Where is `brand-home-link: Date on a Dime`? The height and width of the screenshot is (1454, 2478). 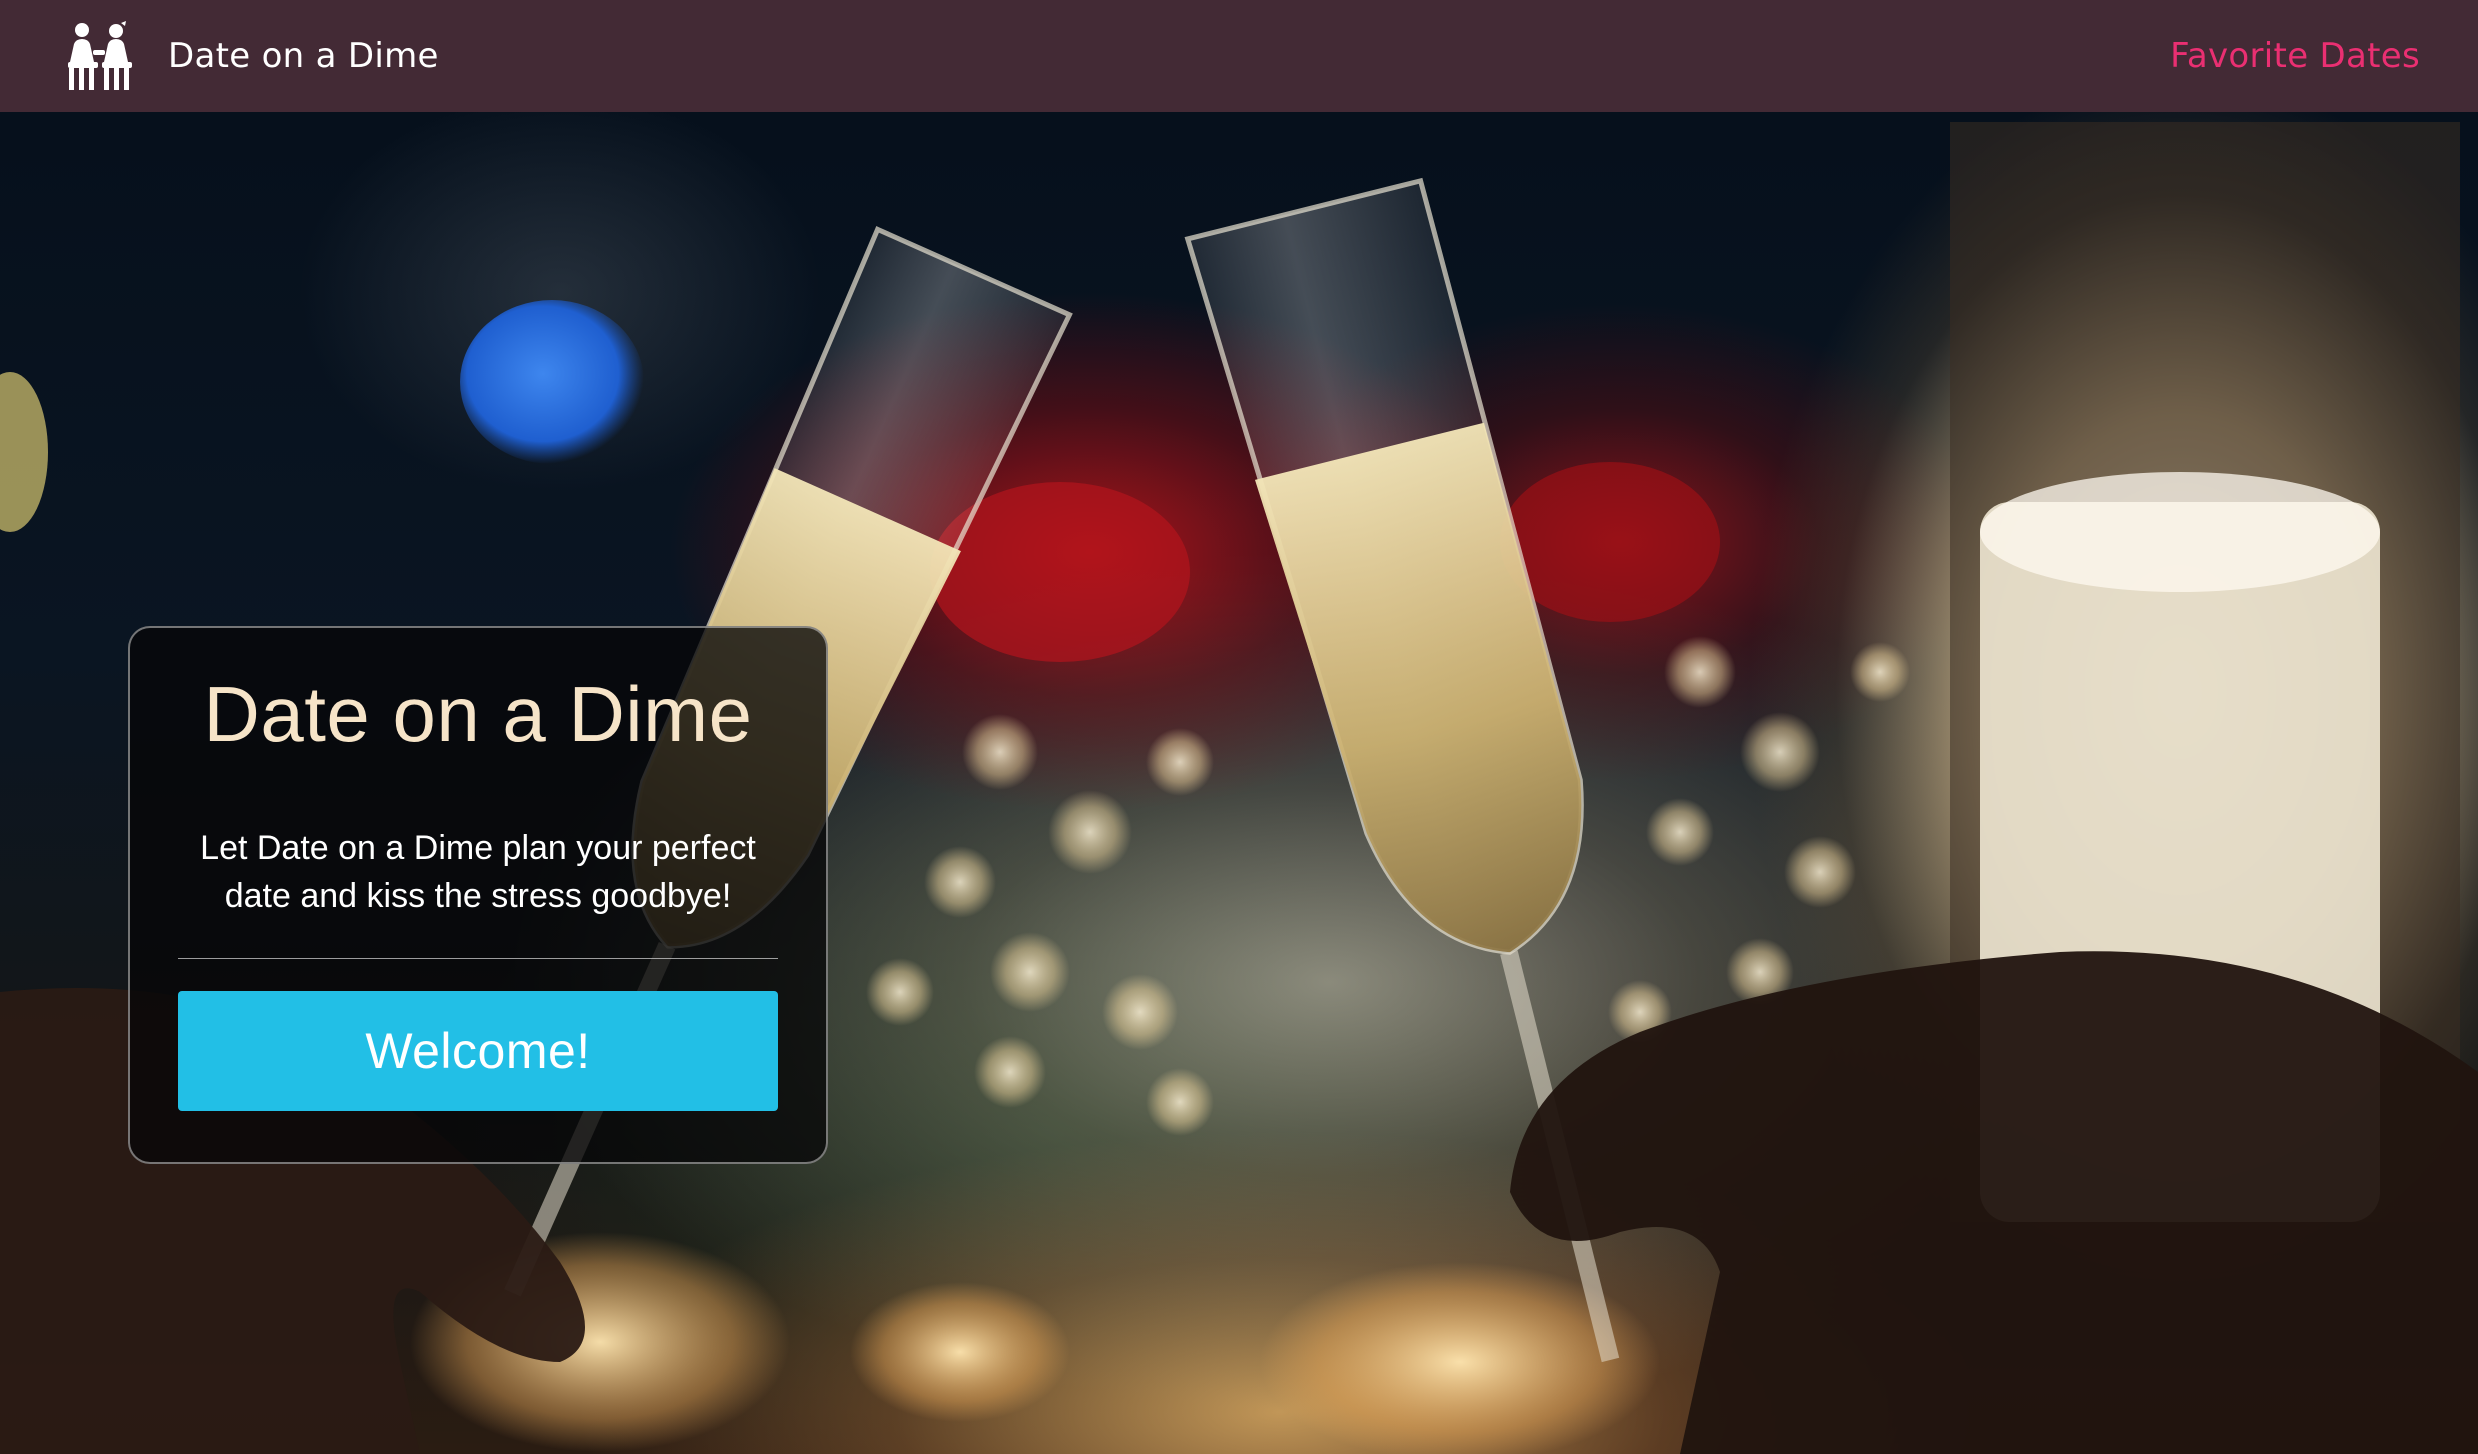 brand-home-link: Date on a Dime is located at coordinates (249, 56).